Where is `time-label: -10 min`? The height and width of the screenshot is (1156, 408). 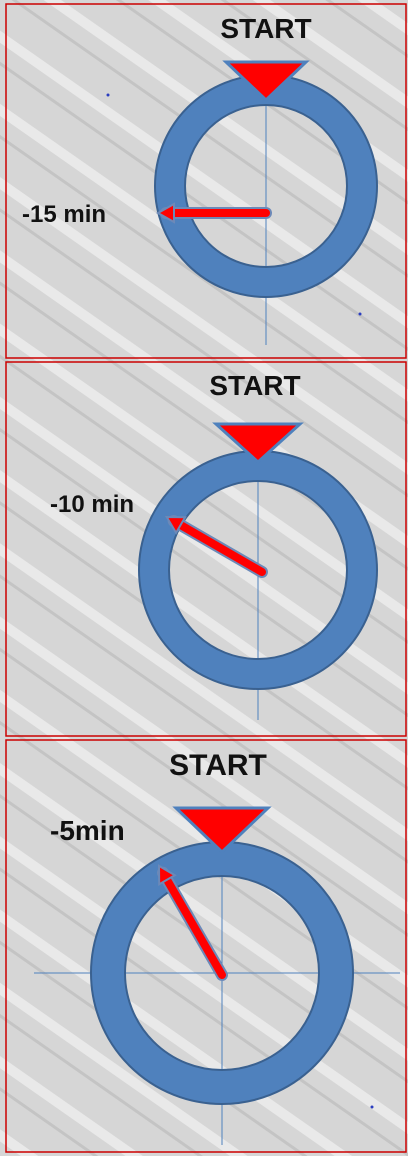 time-label: -10 min is located at coordinates (92, 504).